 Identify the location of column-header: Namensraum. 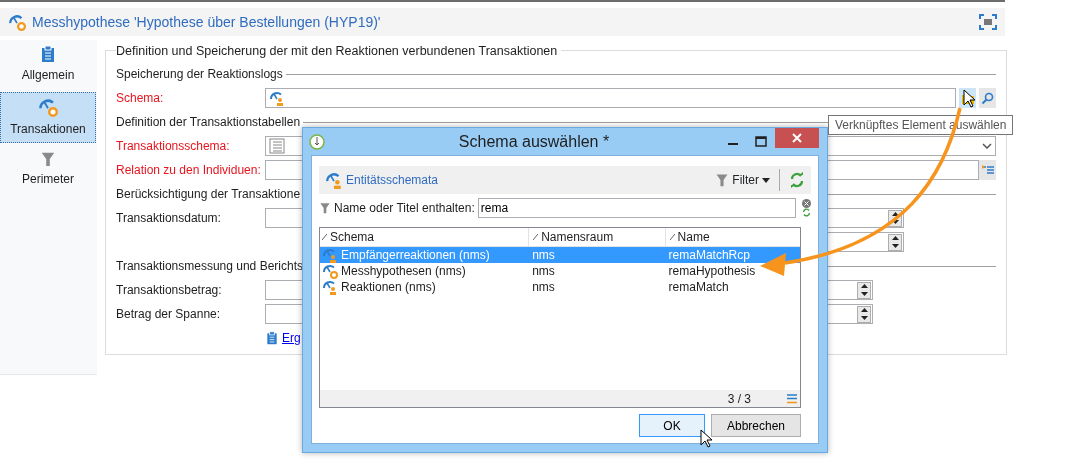
(577, 237).